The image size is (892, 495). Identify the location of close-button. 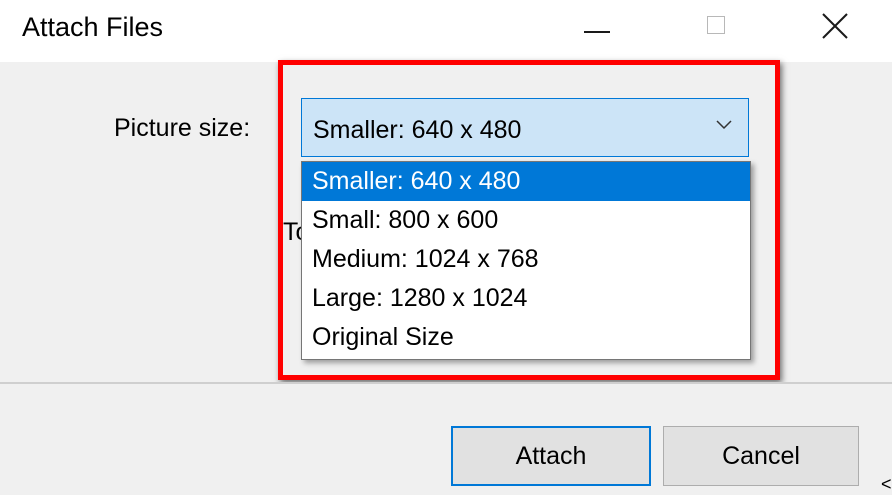
(836, 31).